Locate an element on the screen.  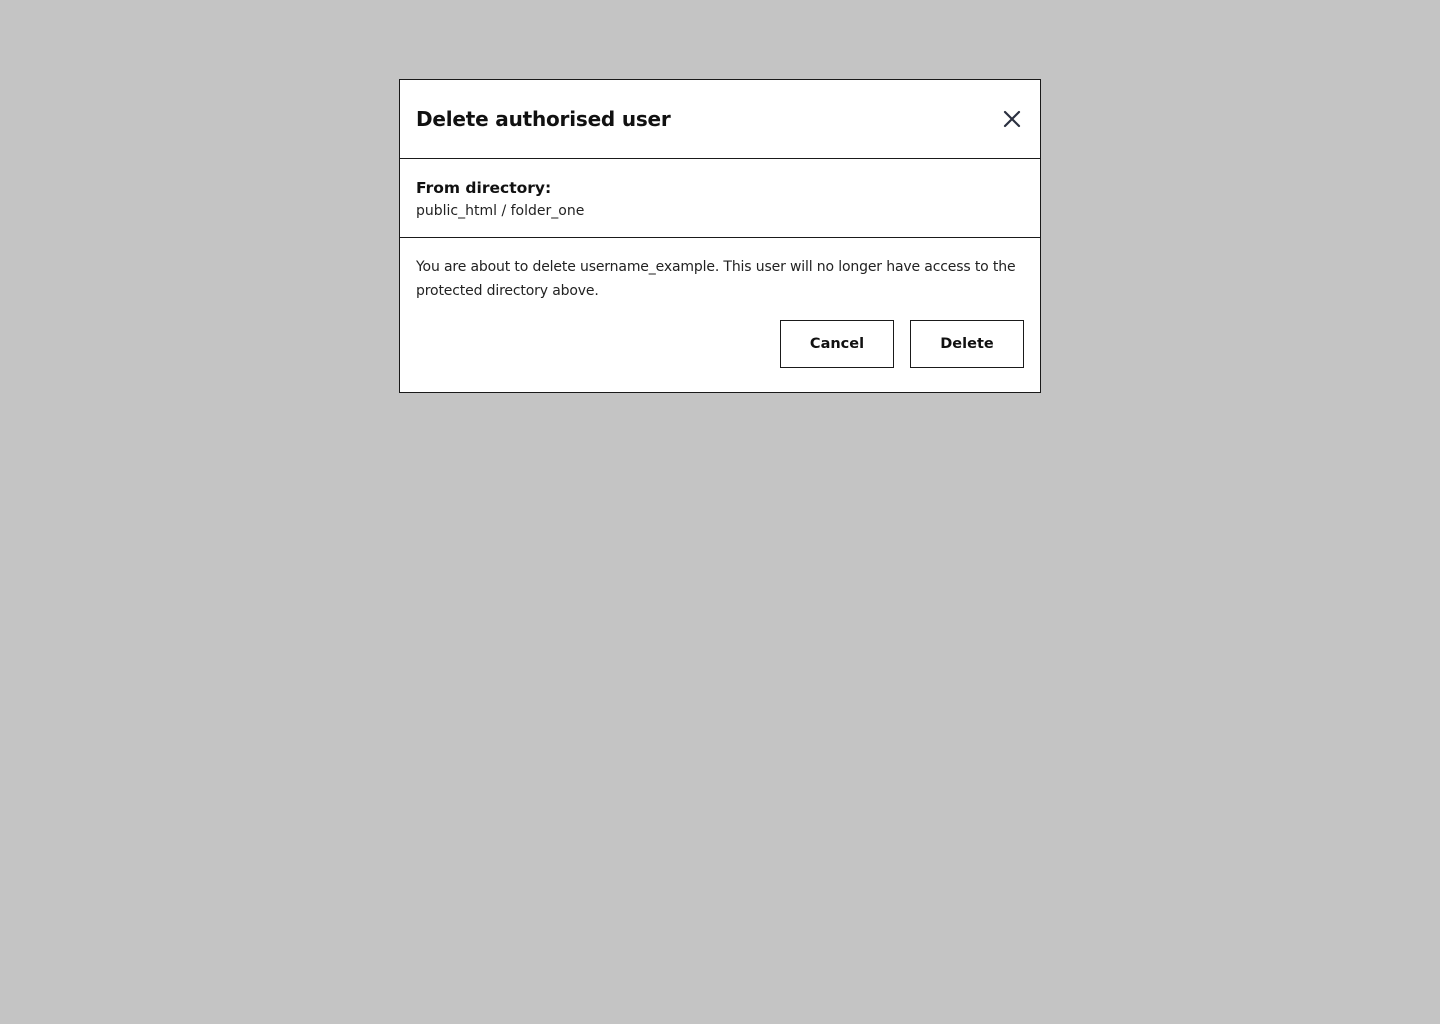
directory-section: From directory: public_html / folder_one is located at coordinates (720, 198).